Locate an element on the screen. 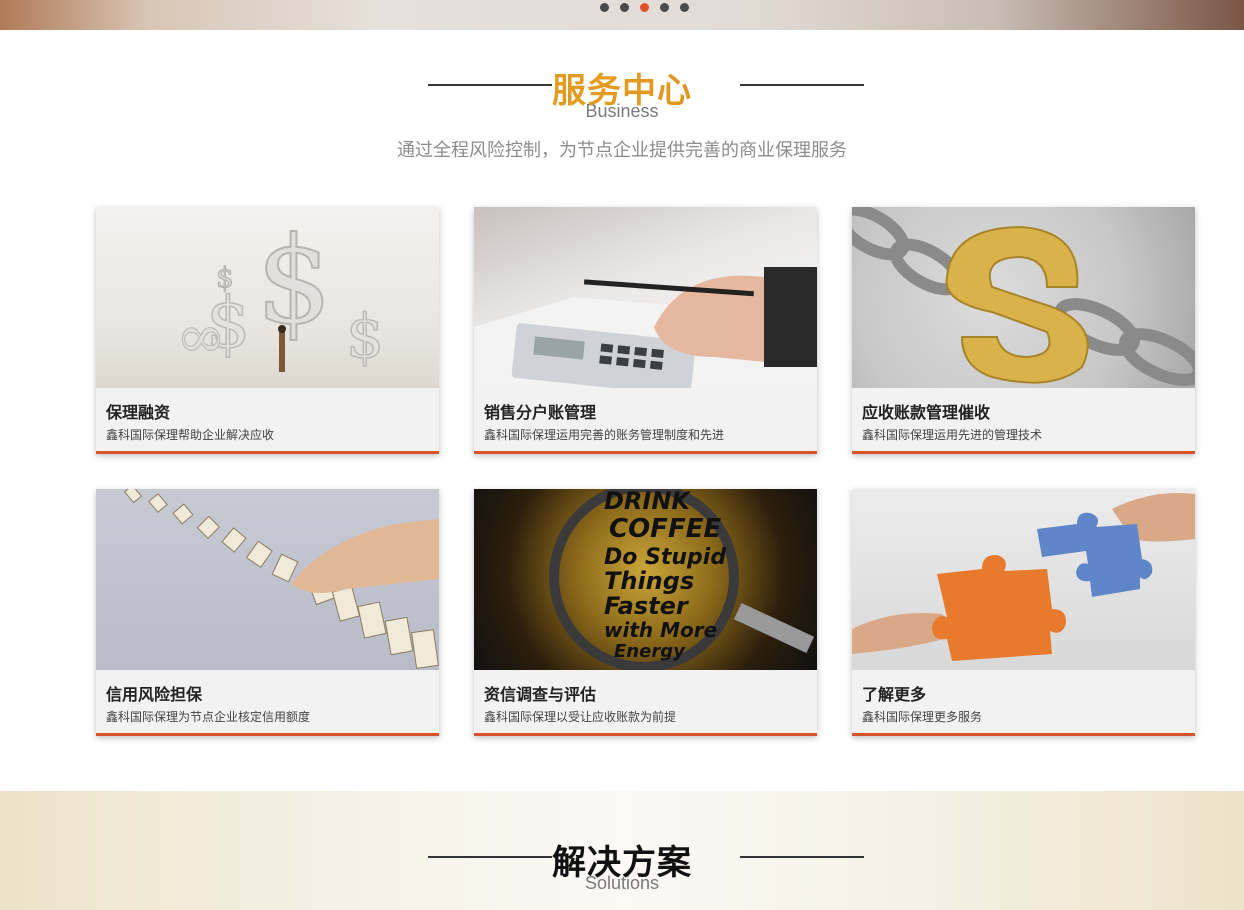 This screenshot has width=1244, height=910. business-section-header: 服务中心 Business 通过全程风险控制，为节点企业提供完善的商业保理服务 is located at coordinates (622, 112).